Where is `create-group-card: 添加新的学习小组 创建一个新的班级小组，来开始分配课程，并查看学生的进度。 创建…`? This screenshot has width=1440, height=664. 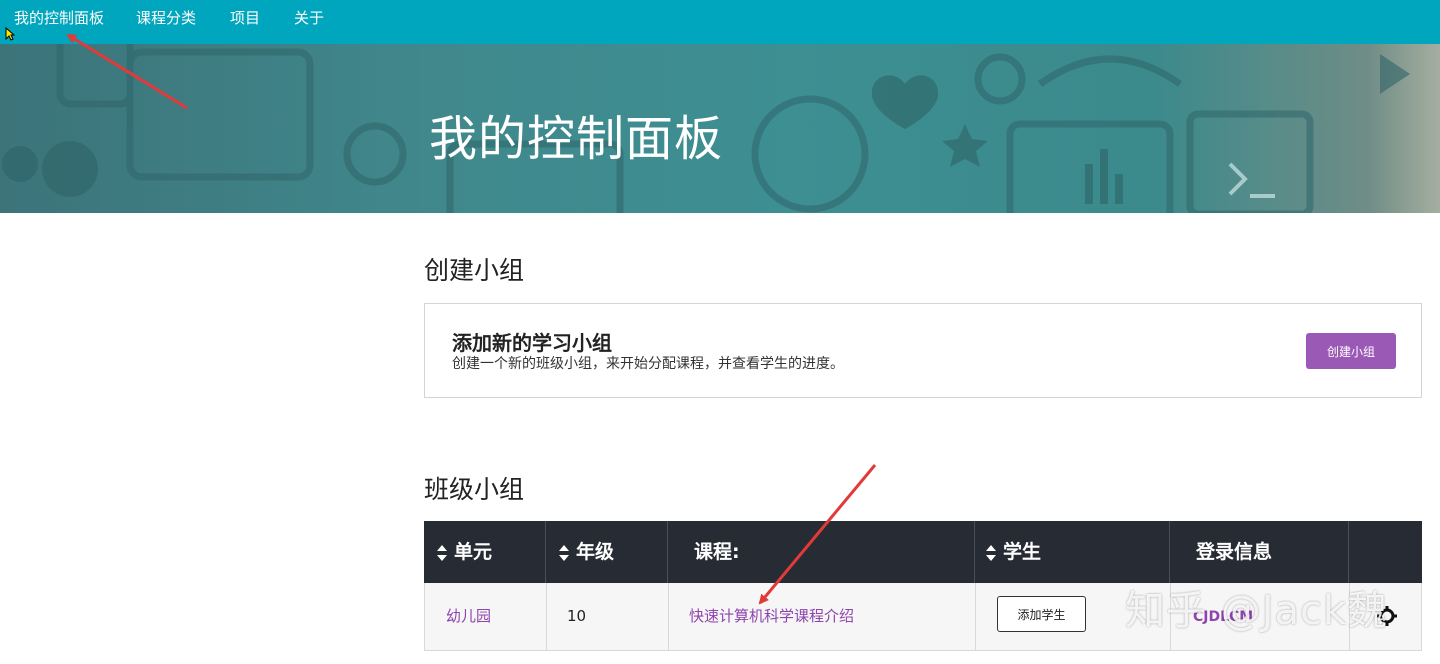
create-group-card: 添加新的学习小组 创建一个新的班级小组，来开始分配课程，并查看学生的进度。 创建… is located at coordinates (923, 350).